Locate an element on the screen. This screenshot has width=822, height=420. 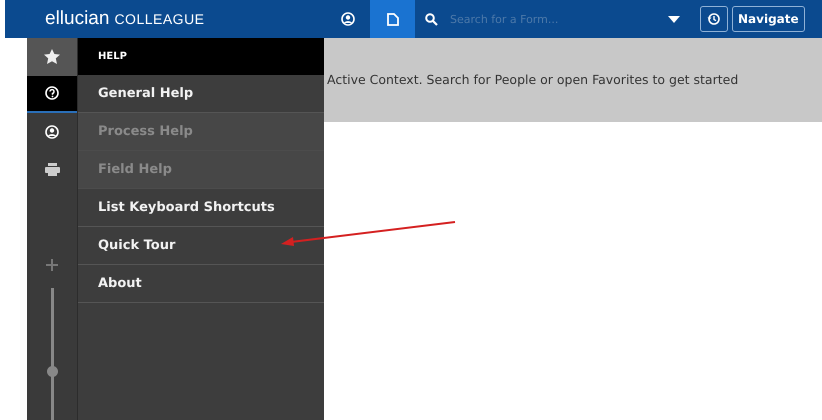
menu-title: HELP is located at coordinates (201, 56).